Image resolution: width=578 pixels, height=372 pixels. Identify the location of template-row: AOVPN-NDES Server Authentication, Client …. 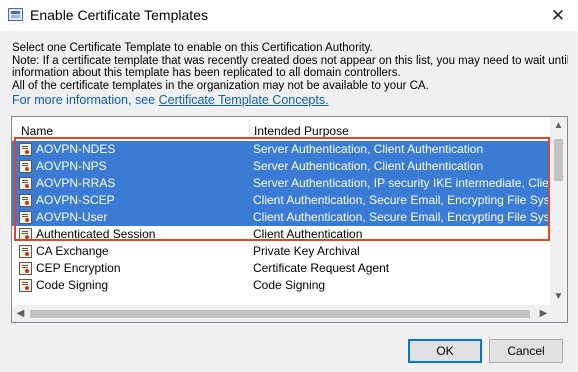
(282, 149).